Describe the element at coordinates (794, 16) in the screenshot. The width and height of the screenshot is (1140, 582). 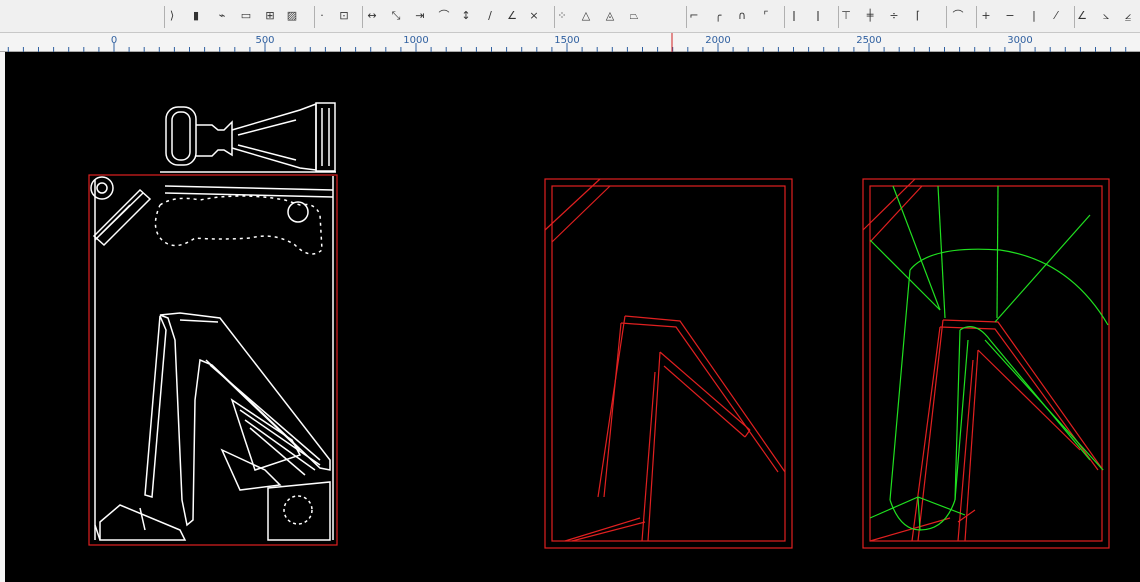
I see `break-point-icon: ǀ` at that location.